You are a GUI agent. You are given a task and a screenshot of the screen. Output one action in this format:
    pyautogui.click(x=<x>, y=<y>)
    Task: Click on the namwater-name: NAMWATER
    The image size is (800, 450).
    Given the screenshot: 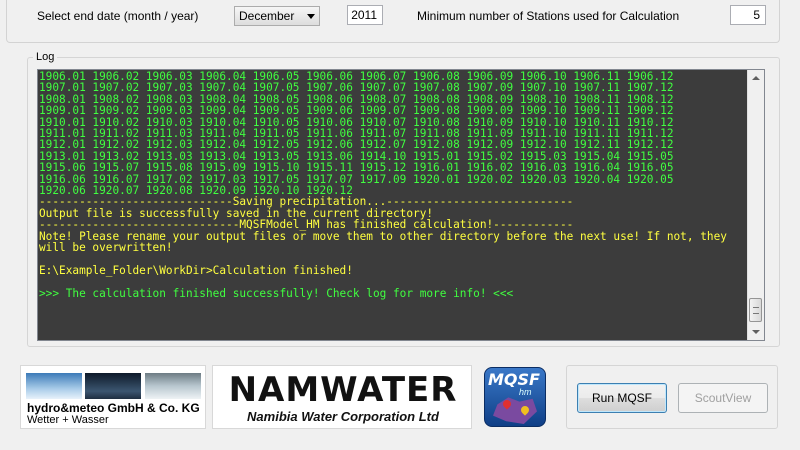 What is the action you would take?
    pyautogui.click(x=343, y=390)
    